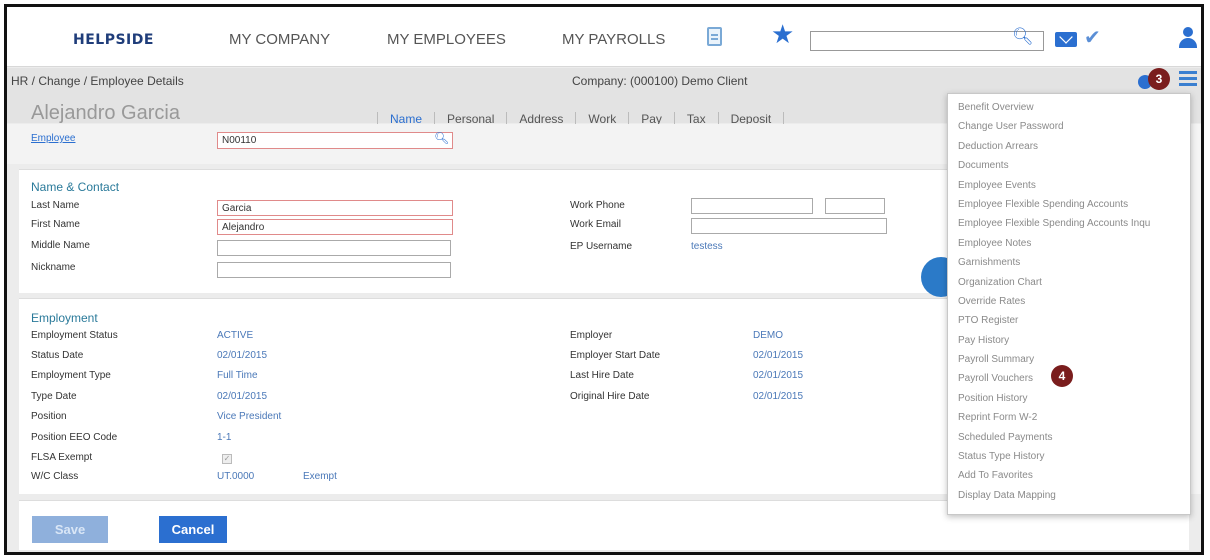 This screenshot has height=560, width=1210. What do you see at coordinates (242, 396) in the screenshot?
I see `type-date-value: 02/01/2015` at bounding box center [242, 396].